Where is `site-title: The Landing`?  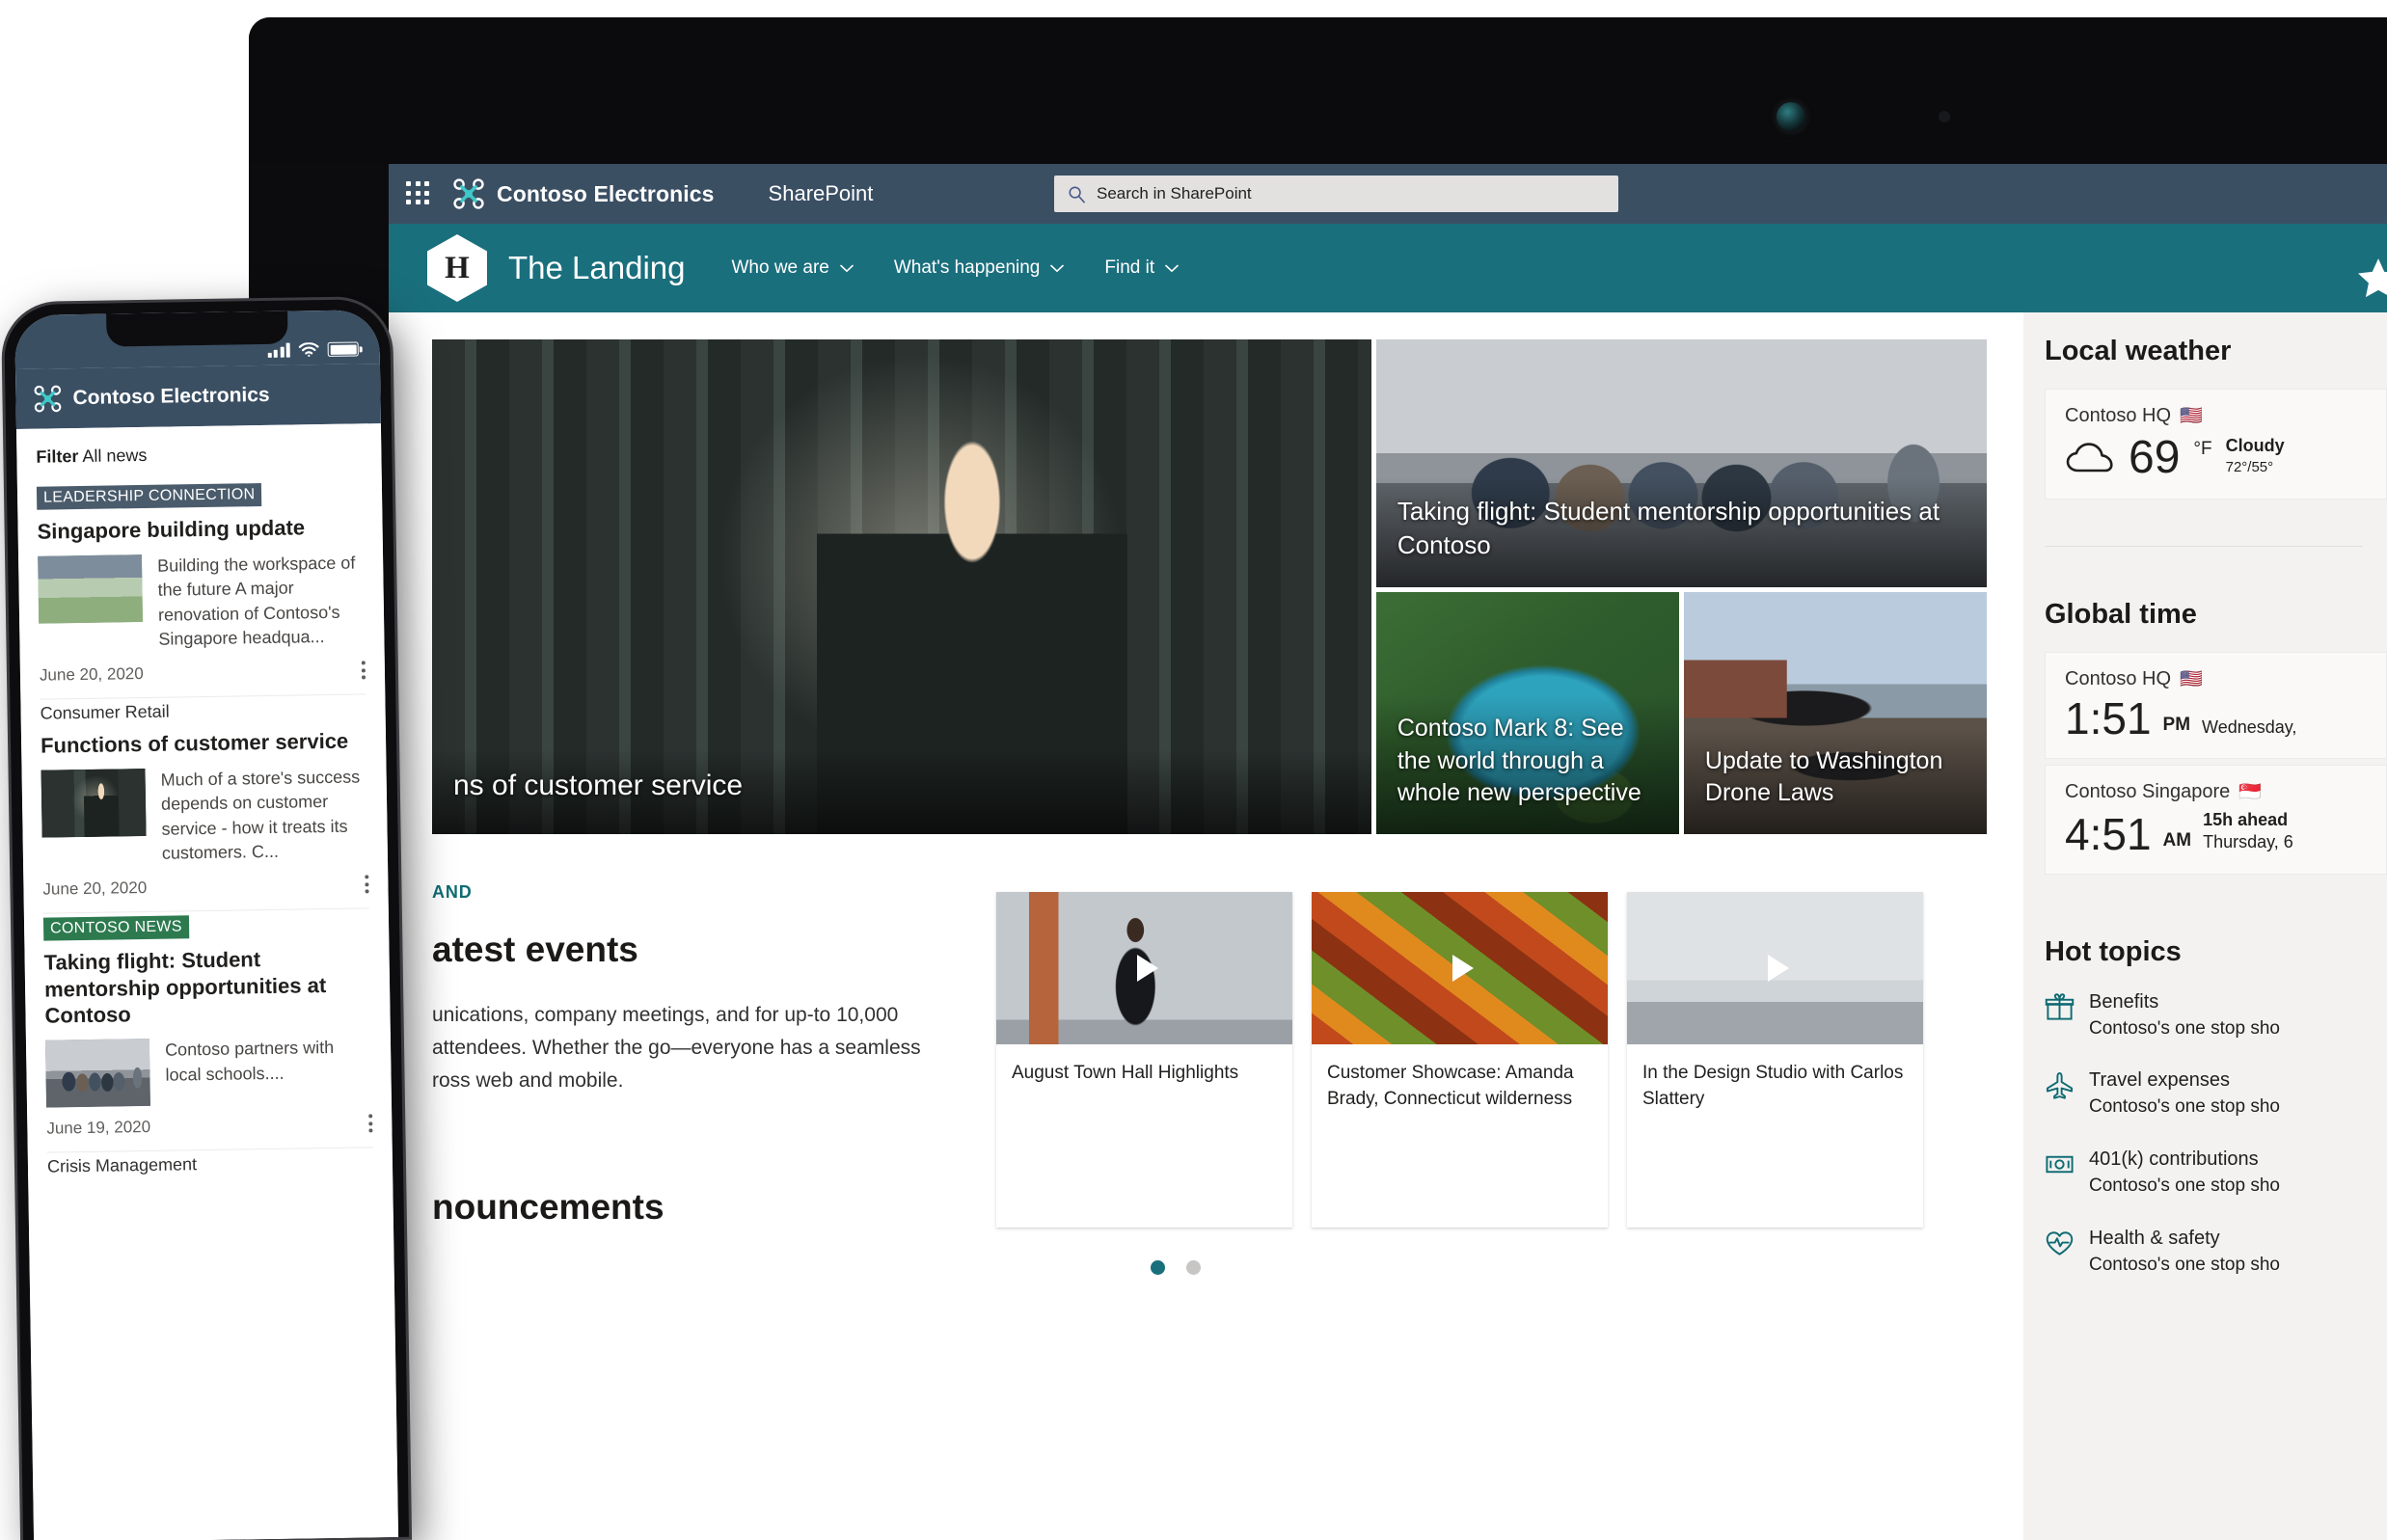
site-title: The Landing is located at coordinates (596, 268).